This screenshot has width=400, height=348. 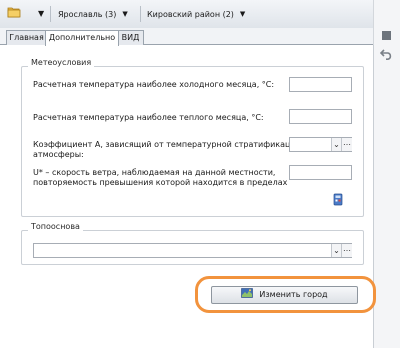 What do you see at coordinates (190, 14) in the screenshot?
I see `district-label: Кировский район (2)` at bounding box center [190, 14].